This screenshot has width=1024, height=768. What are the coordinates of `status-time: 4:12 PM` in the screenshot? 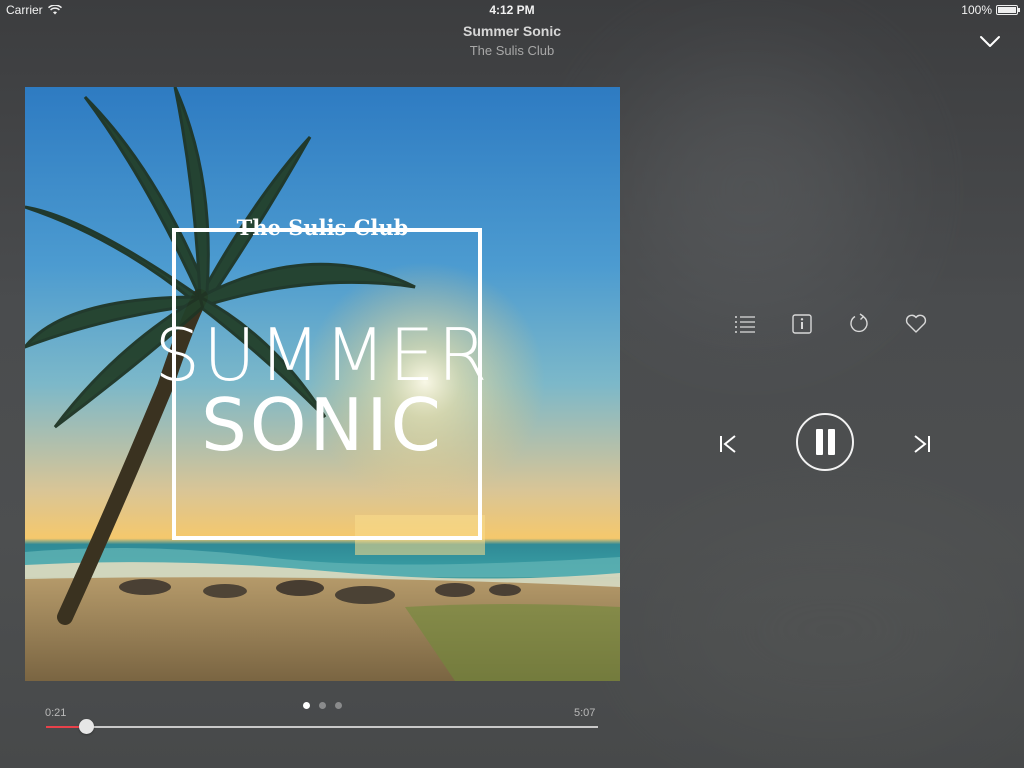 It's located at (512, 10).